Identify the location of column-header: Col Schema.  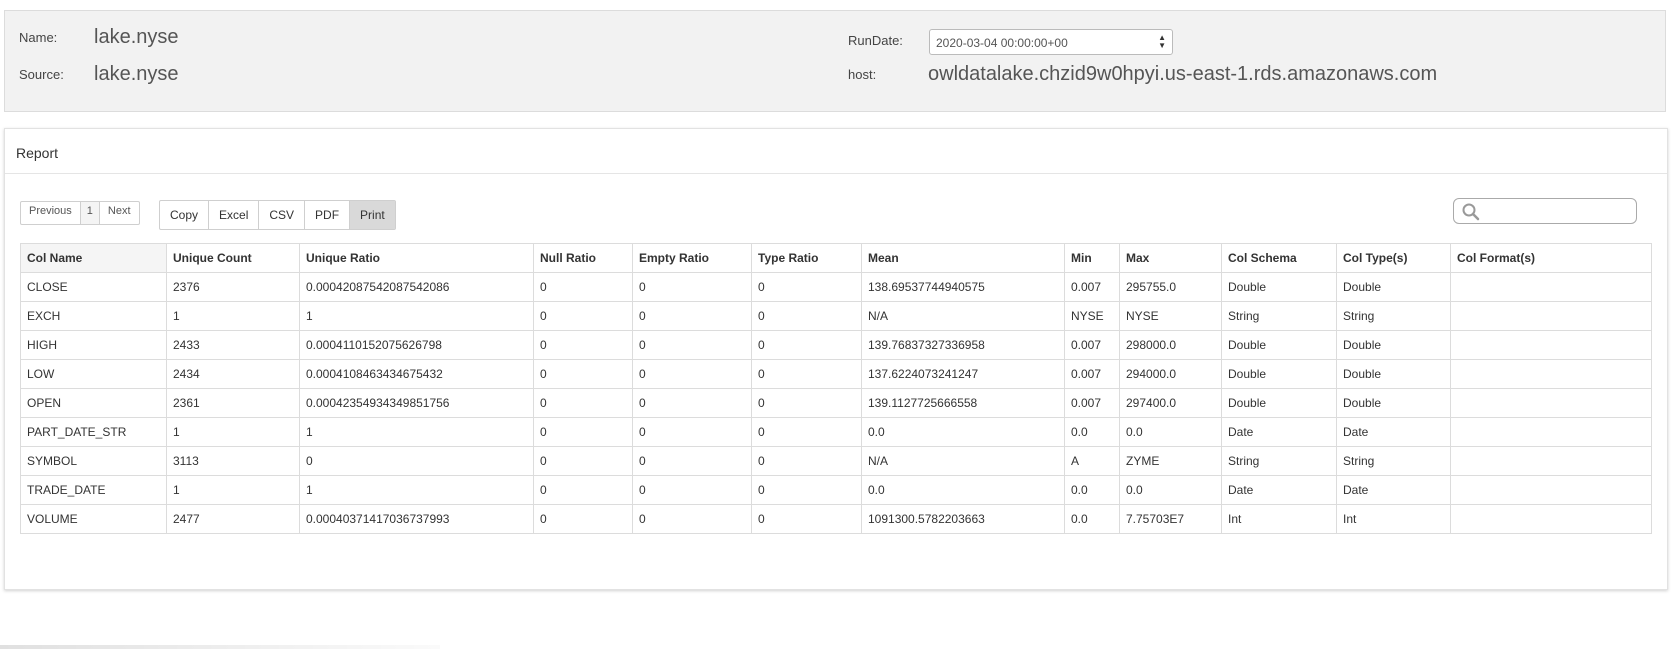
(1279, 258).